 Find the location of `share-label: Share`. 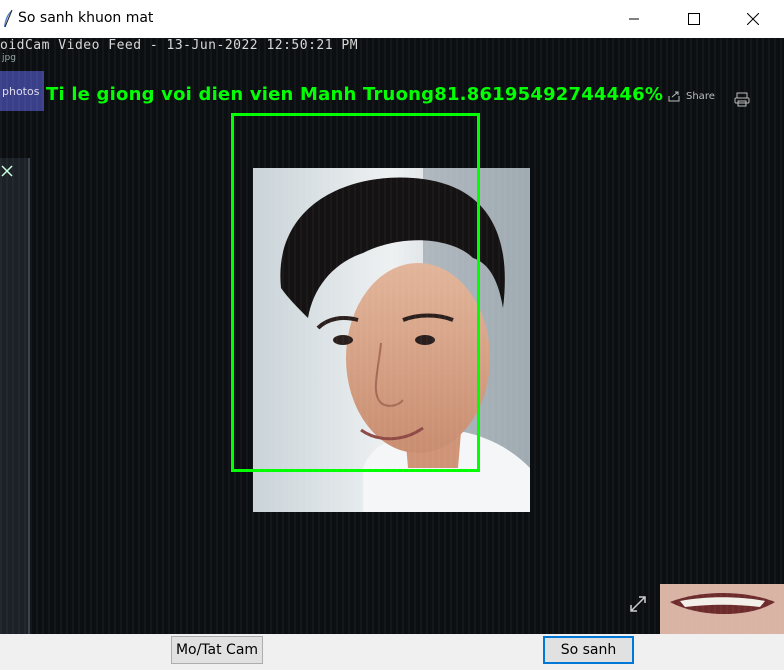

share-label: Share is located at coordinates (700, 96).